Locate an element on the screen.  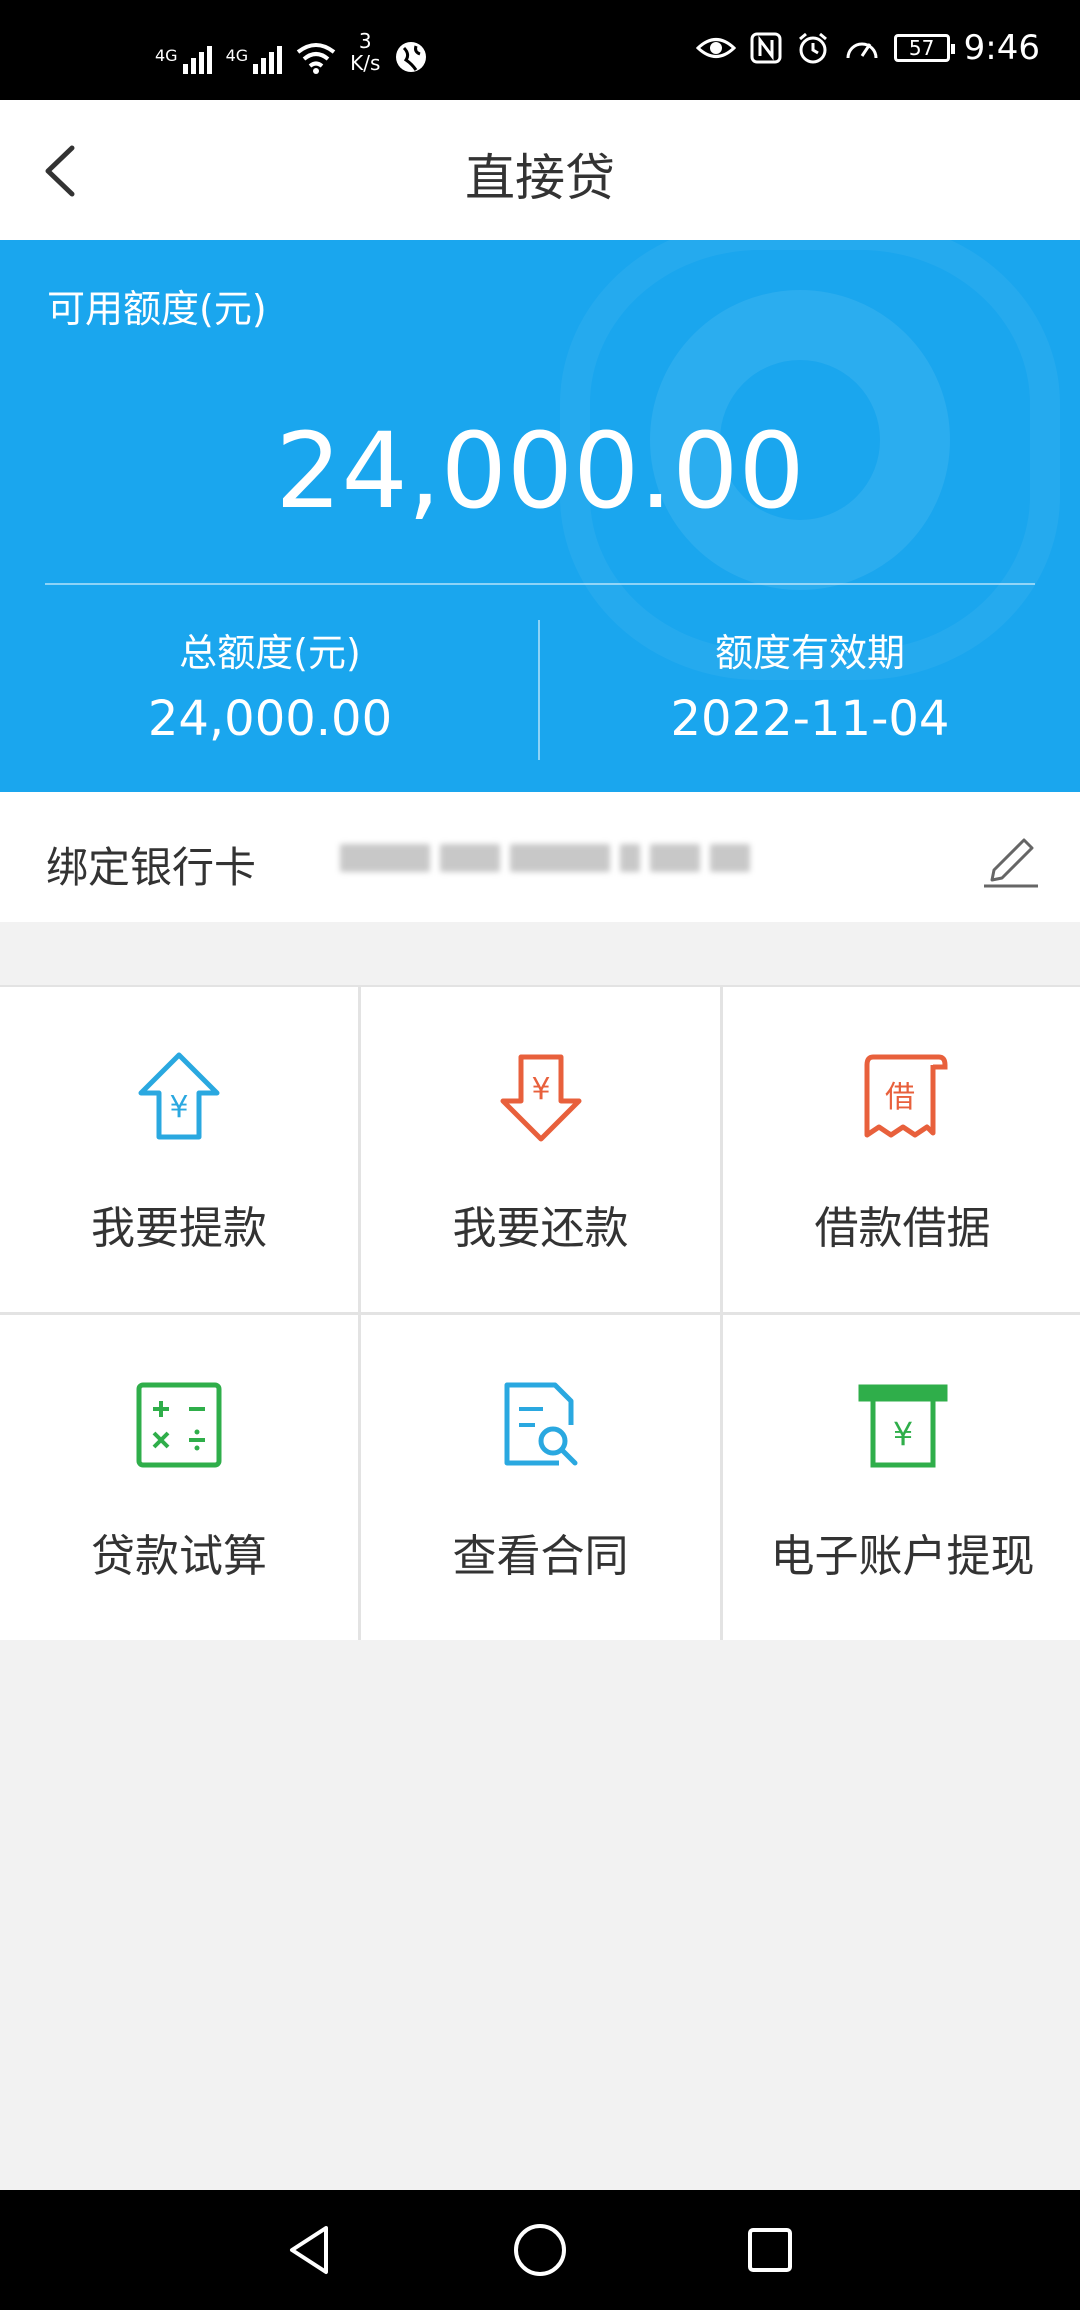
network-type-1: 4G is located at coordinates (166, 55).